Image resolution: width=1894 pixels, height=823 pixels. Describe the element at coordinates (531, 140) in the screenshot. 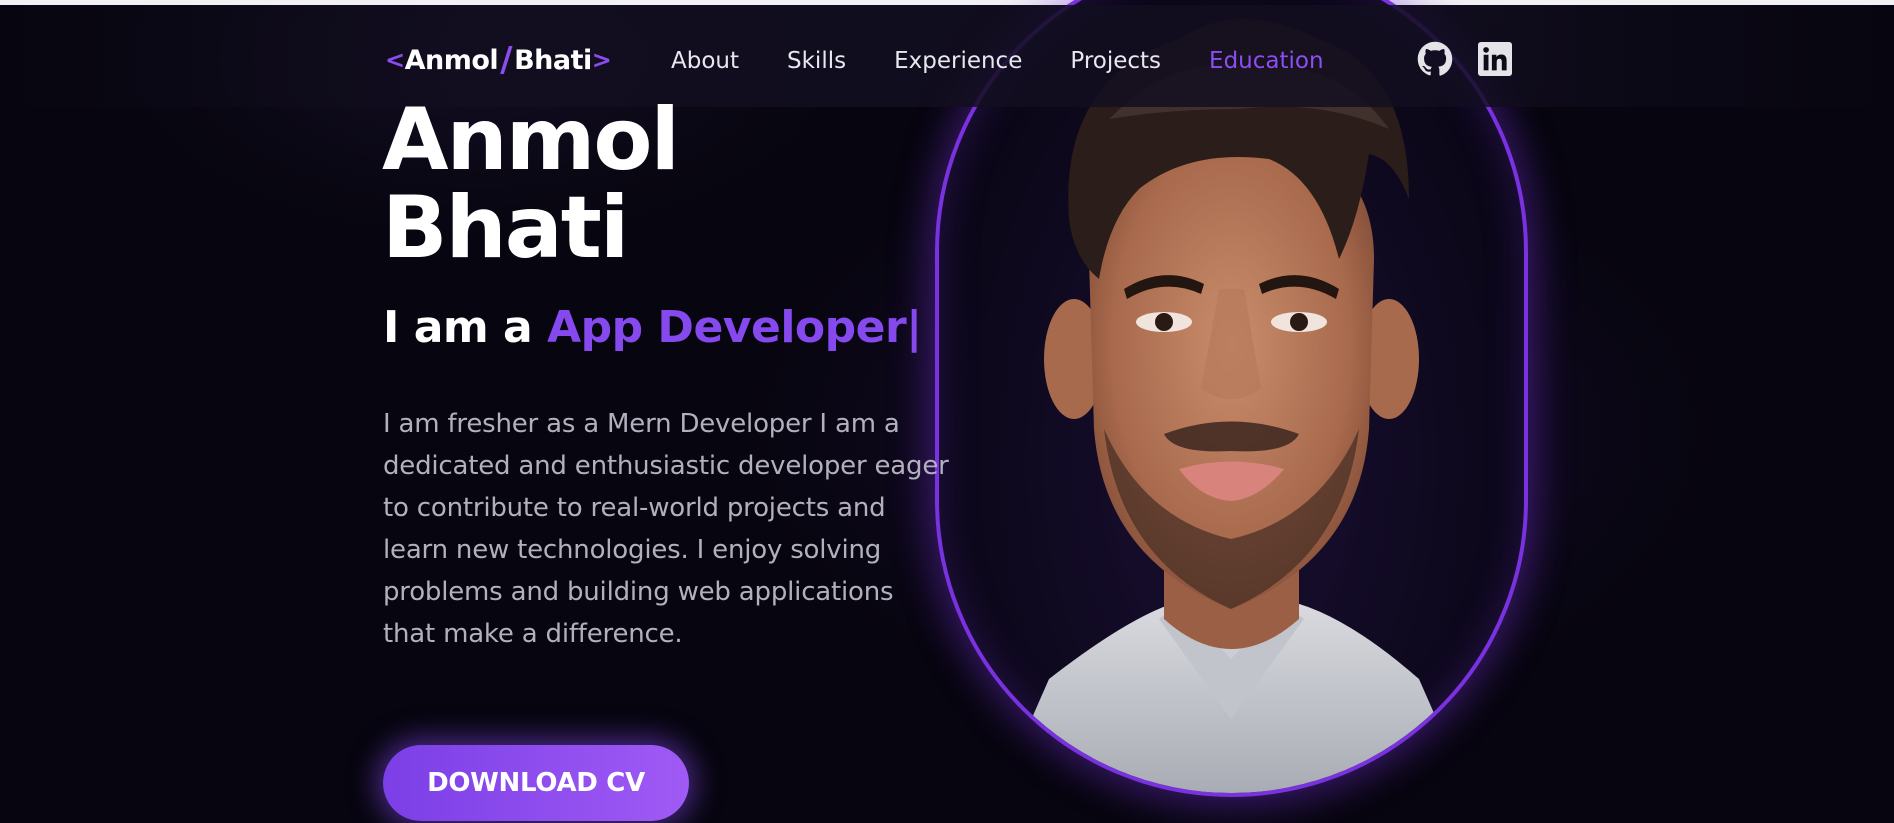

I see `hero-first-name: Anmol` at that location.